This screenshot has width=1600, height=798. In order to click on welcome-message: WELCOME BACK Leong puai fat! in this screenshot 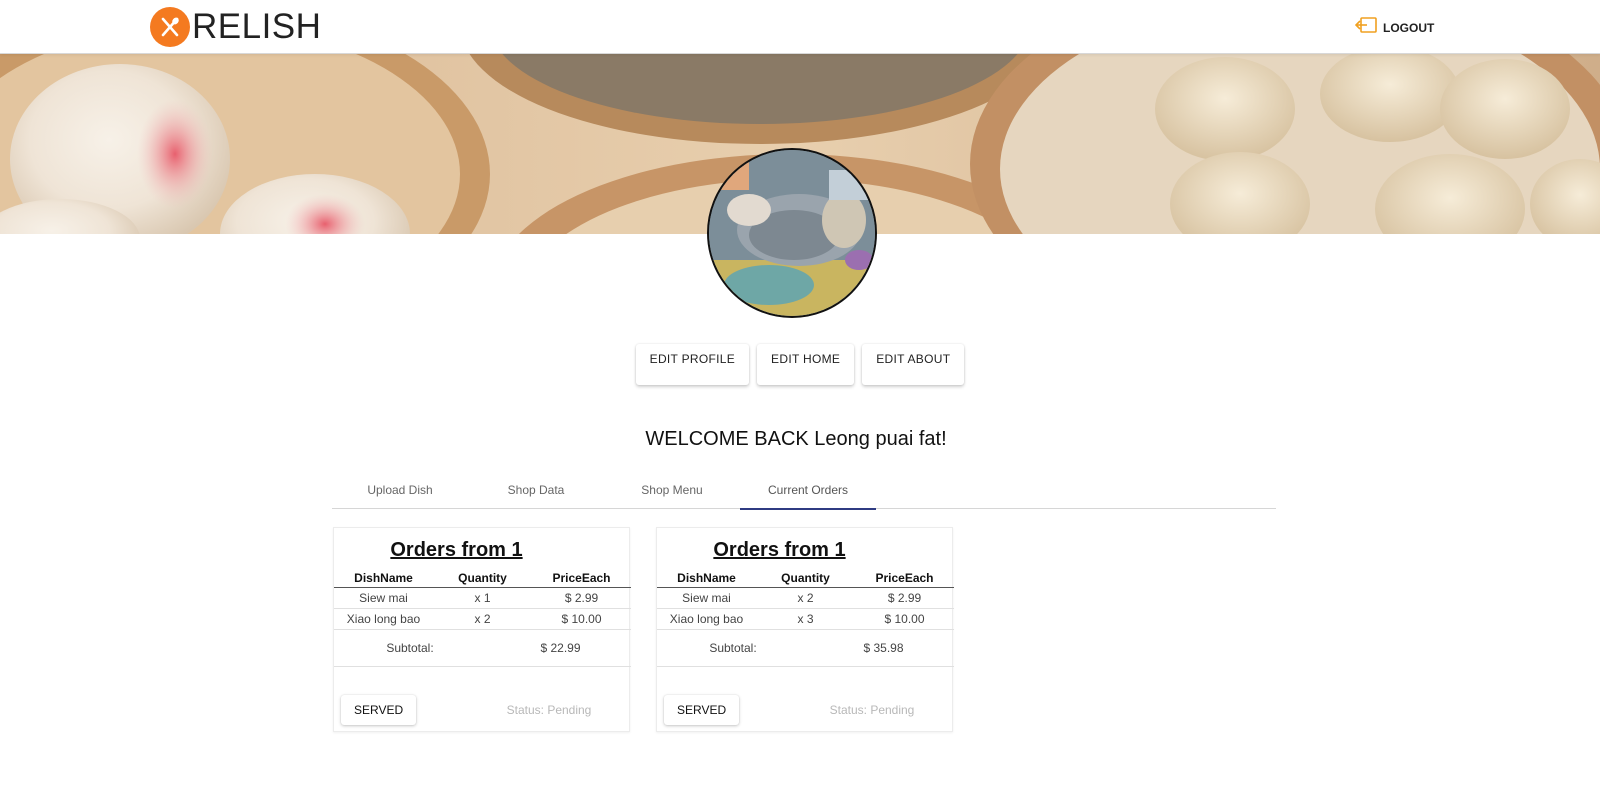, I will do `click(796, 439)`.